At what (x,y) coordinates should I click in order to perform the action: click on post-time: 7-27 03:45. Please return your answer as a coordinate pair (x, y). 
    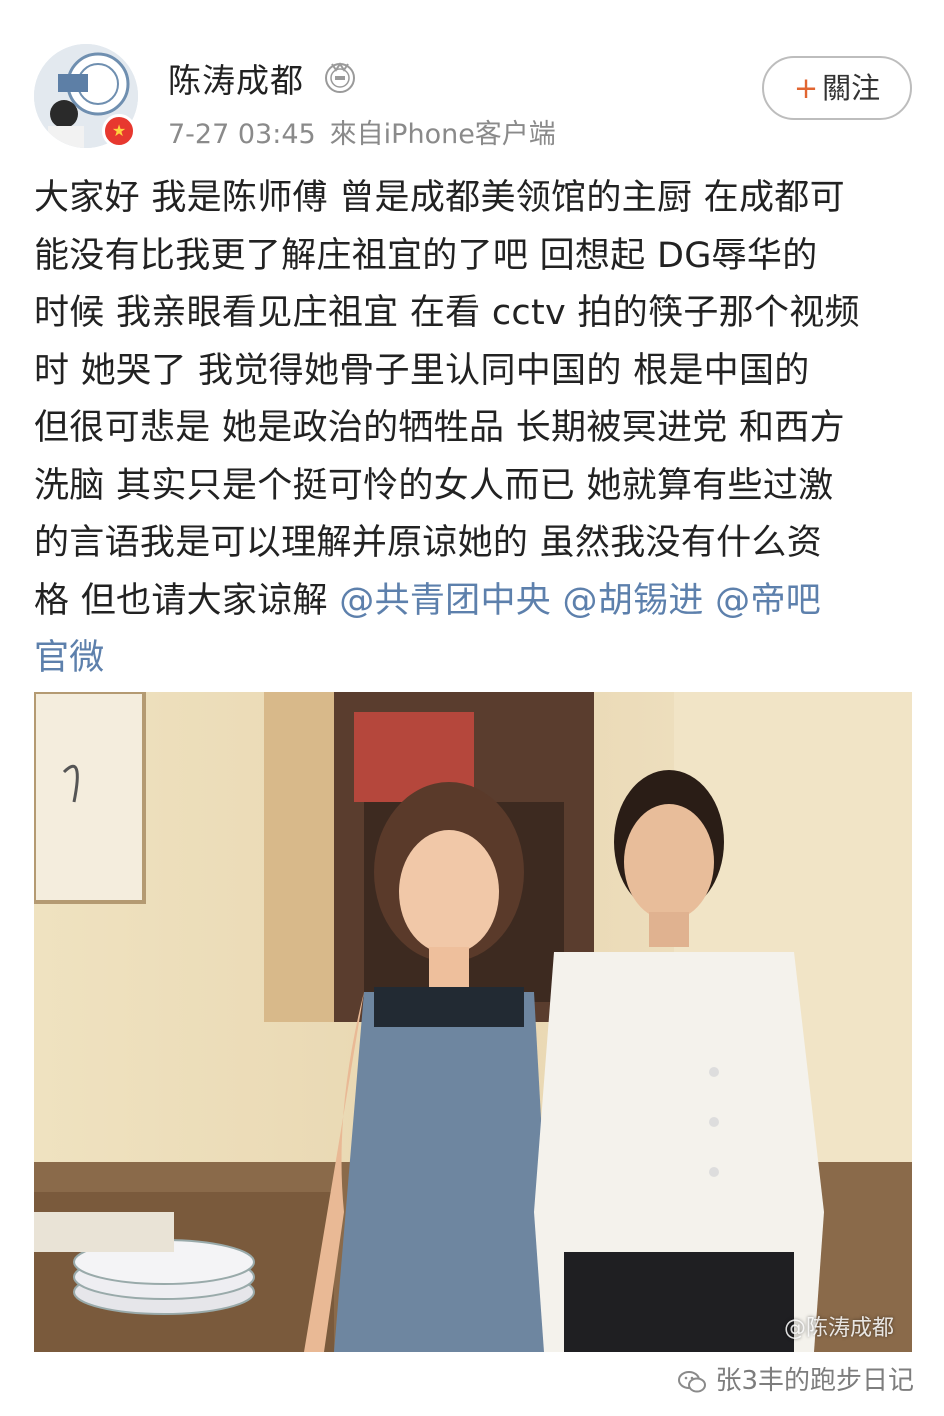
    Looking at the image, I should click on (242, 134).